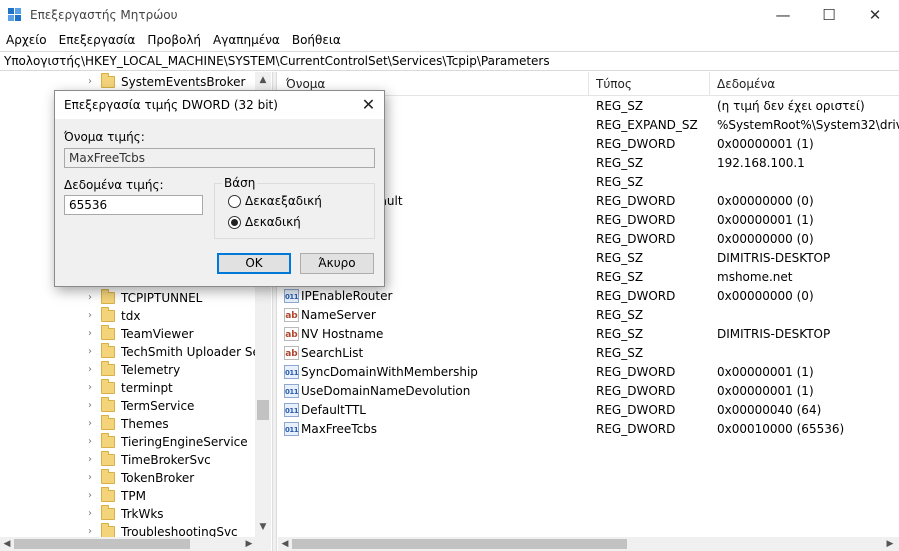 The width and height of the screenshot is (899, 551). What do you see at coordinates (246, 40) in the screenshot?
I see `menu-favorites: Αγαπημένα` at bounding box center [246, 40].